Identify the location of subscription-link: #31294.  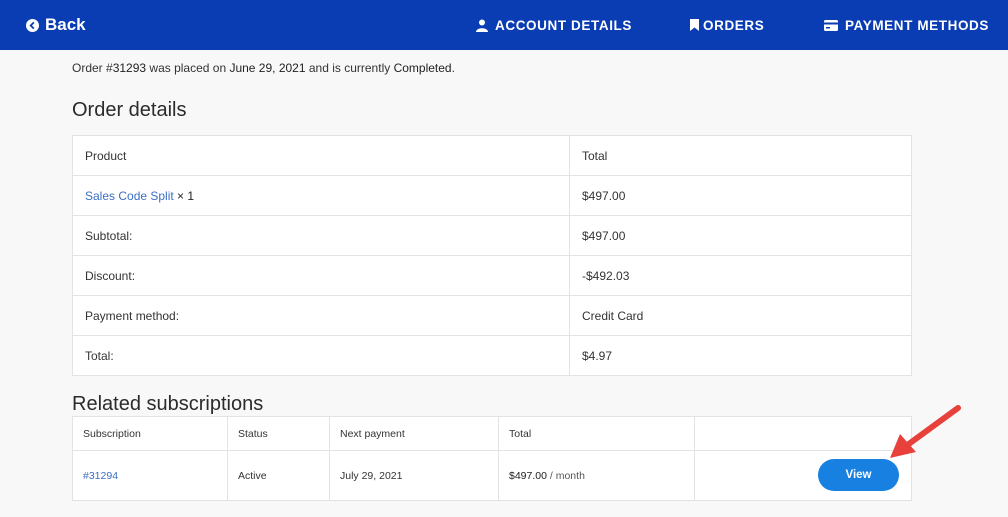
(100, 476).